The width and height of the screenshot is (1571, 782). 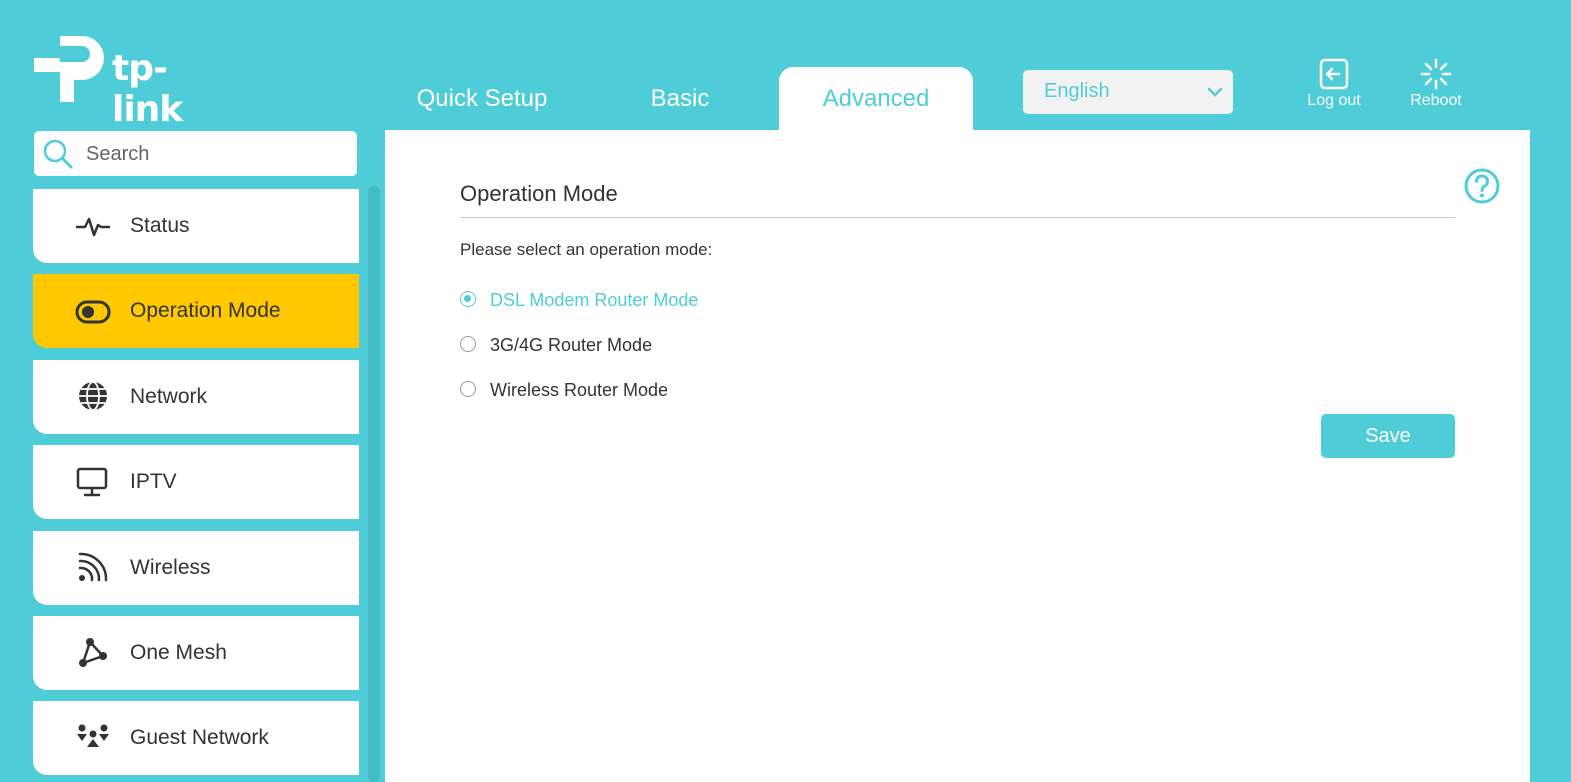 What do you see at coordinates (93, 227) in the screenshot?
I see `pulse-icon` at bounding box center [93, 227].